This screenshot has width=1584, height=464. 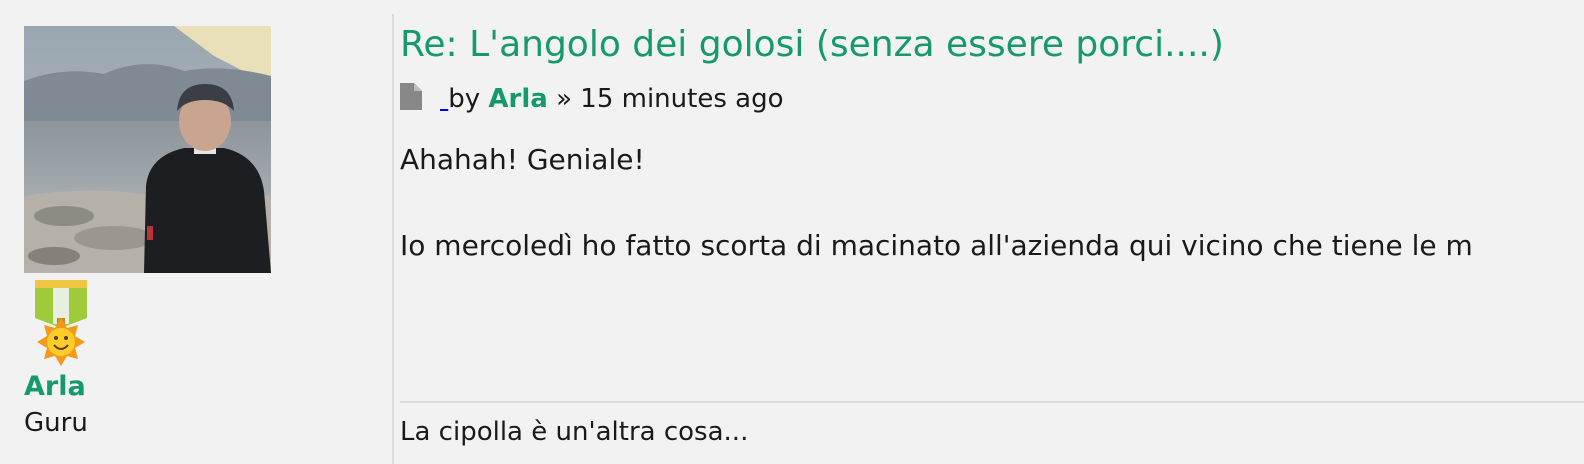 What do you see at coordinates (424, 98) in the screenshot?
I see `post-permalink` at bounding box center [424, 98].